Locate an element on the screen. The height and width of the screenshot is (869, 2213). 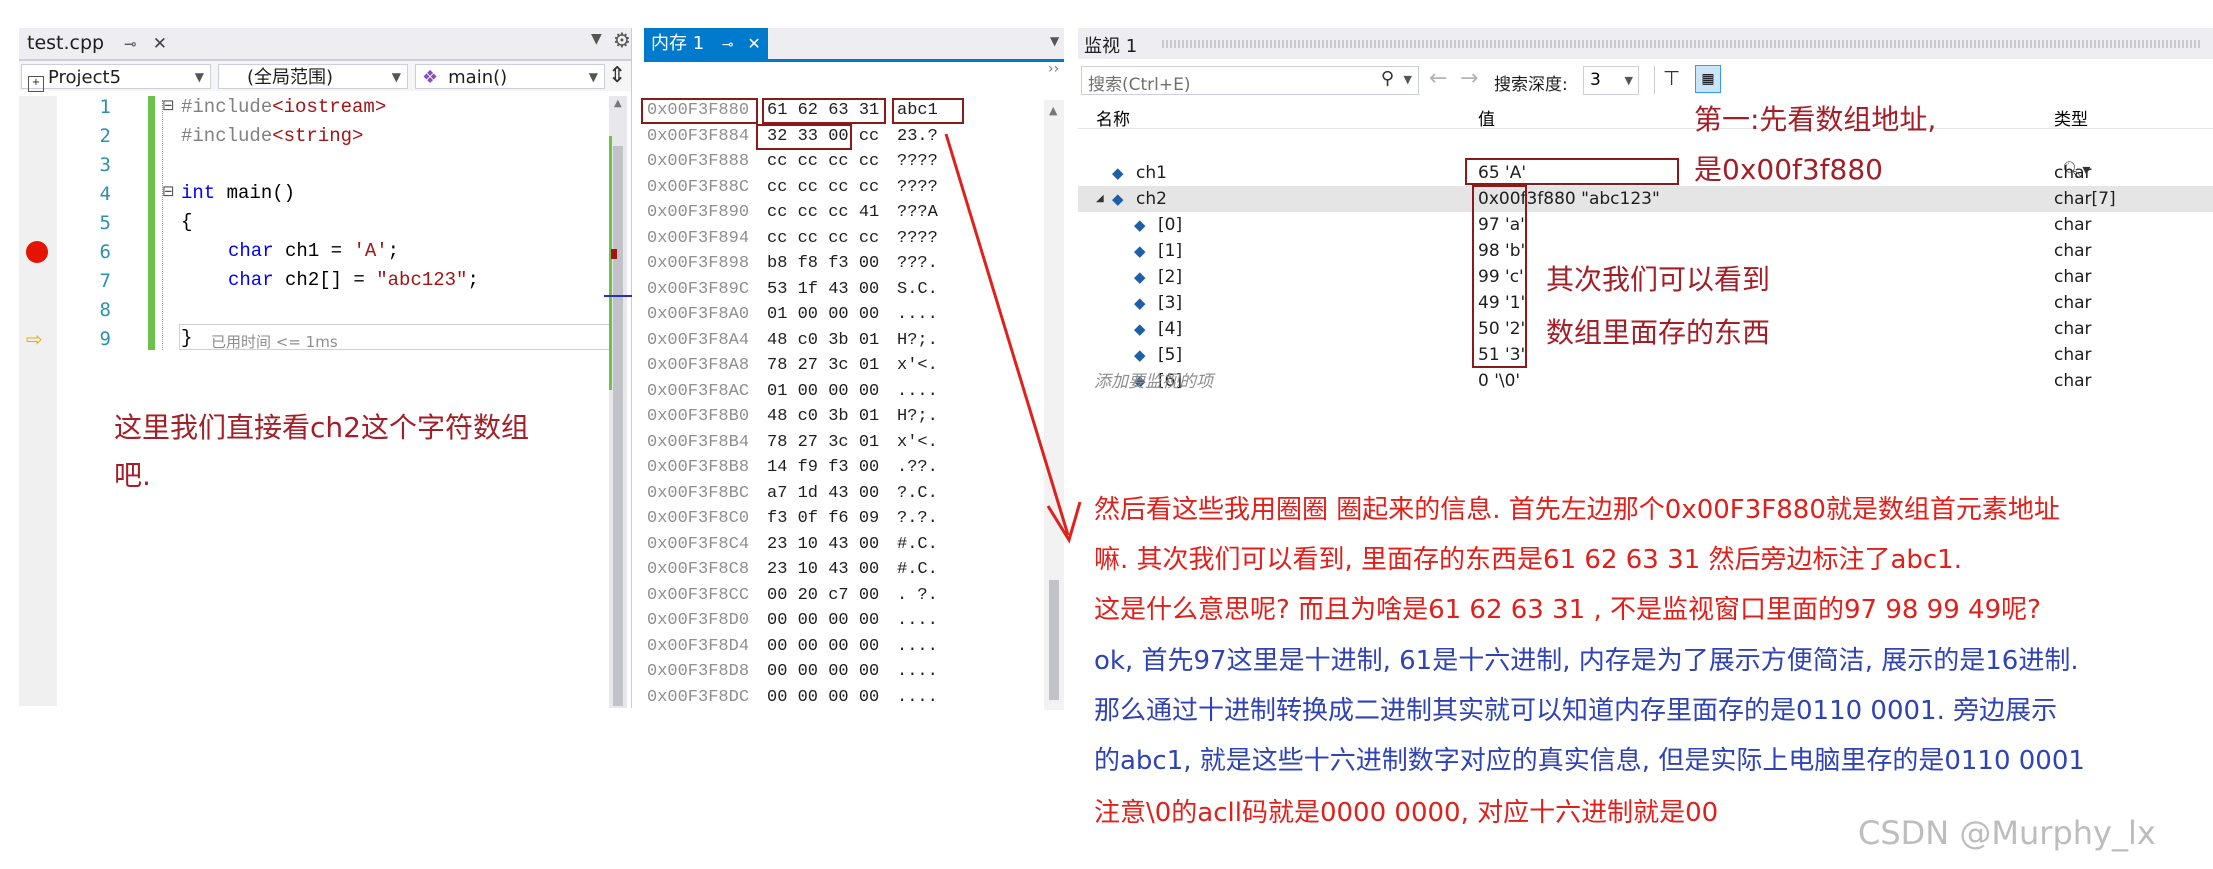
breakpoint-gutter is located at coordinates (38, 401).